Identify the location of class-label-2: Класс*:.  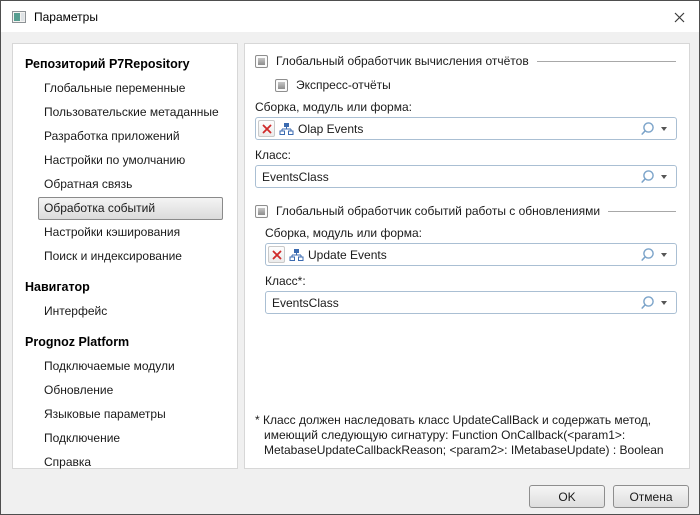
(285, 281).